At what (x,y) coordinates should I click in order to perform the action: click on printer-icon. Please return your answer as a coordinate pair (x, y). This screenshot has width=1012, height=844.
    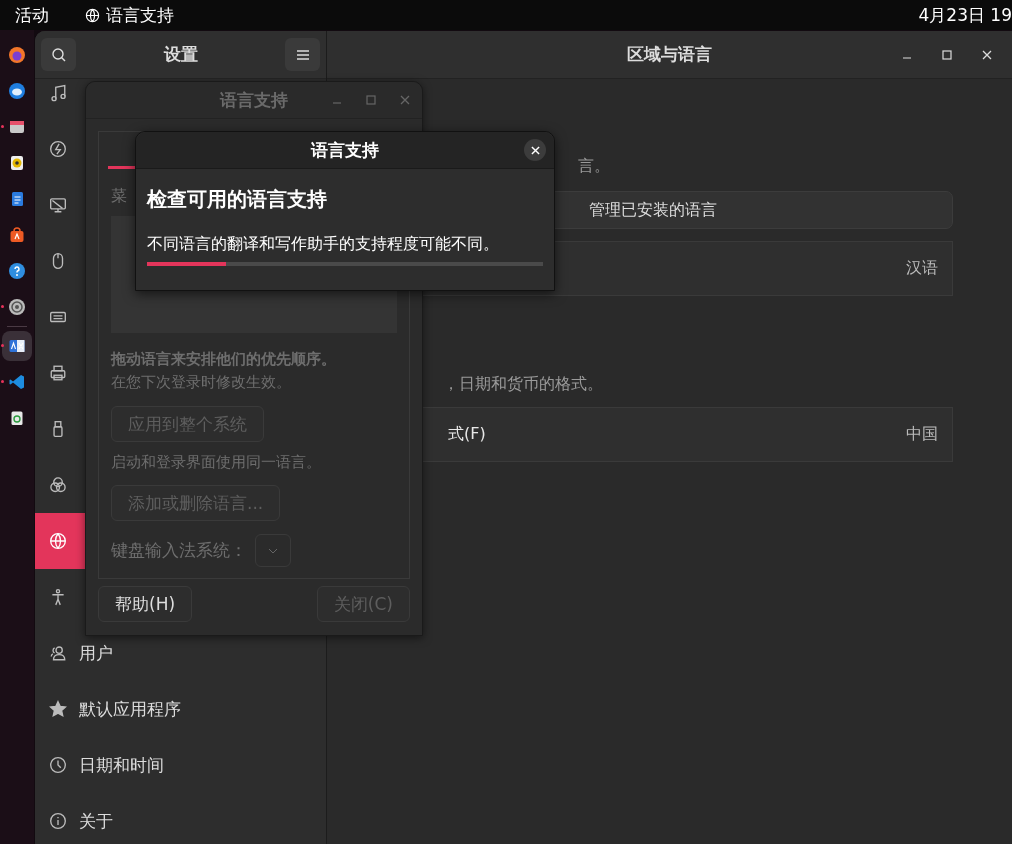
    Looking at the image, I should click on (58, 373).